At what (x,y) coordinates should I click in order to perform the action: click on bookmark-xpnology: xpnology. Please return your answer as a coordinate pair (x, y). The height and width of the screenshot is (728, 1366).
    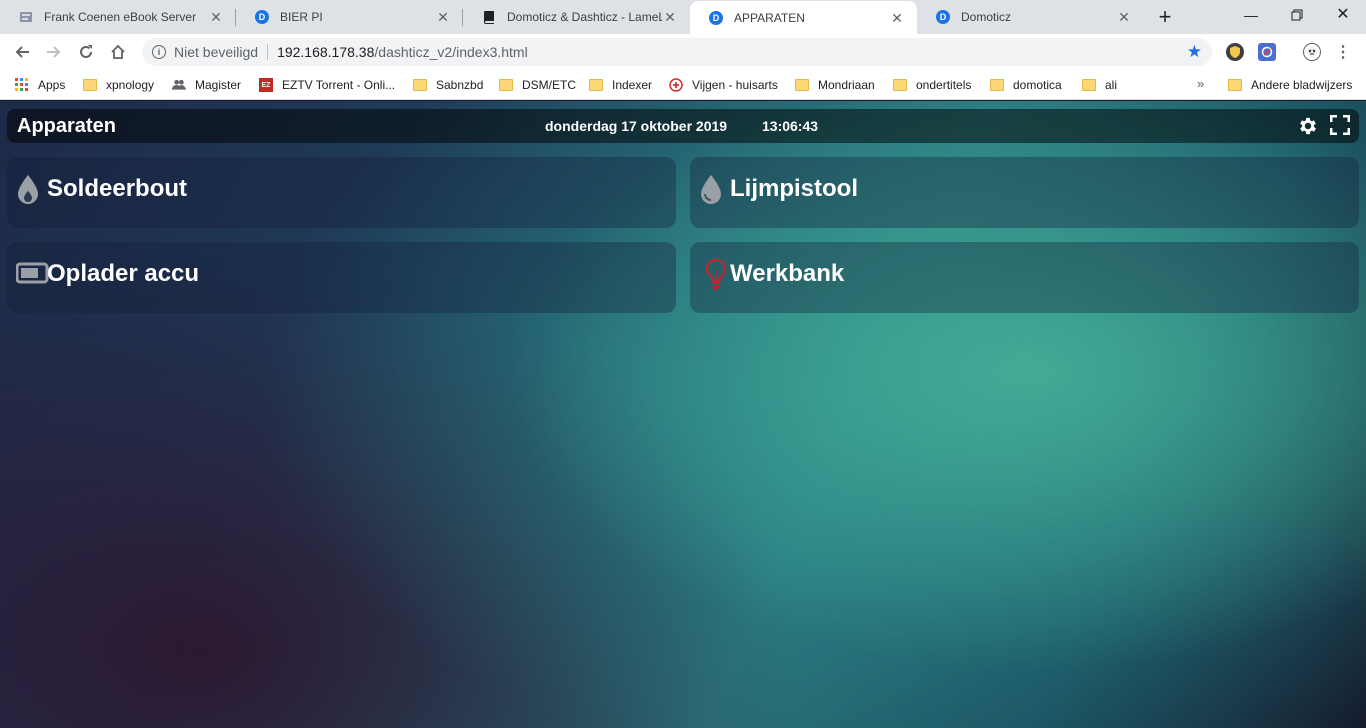
    Looking at the image, I should click on (118, 85).